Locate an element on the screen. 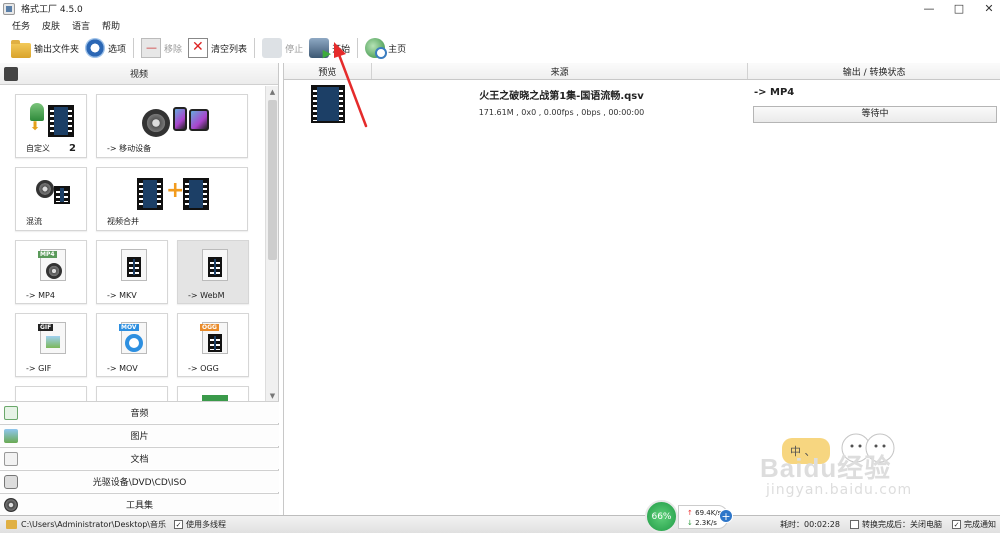 The height and width of the screenshot is (533, 1000). menu-help: 帮助 is located at coordinates (111, 25).